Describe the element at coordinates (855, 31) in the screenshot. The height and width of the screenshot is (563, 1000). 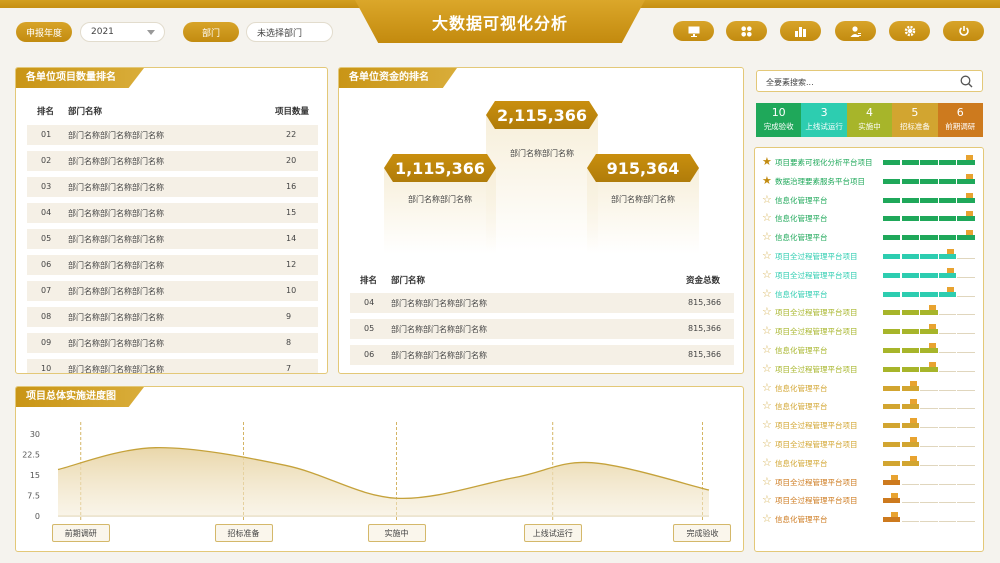
I see `user-button` at that location.